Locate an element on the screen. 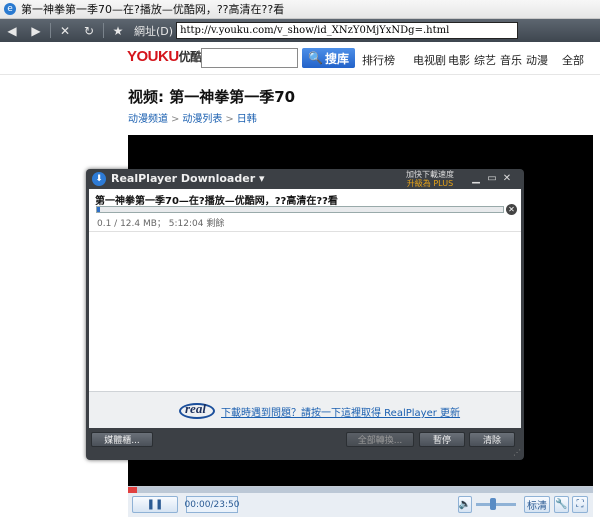  site-header: YOUKU优酷 🔍 搜库 排行榜 电视剧 电影 综艺 音乐 动漫 全部 is located at coordinates (300, 58).